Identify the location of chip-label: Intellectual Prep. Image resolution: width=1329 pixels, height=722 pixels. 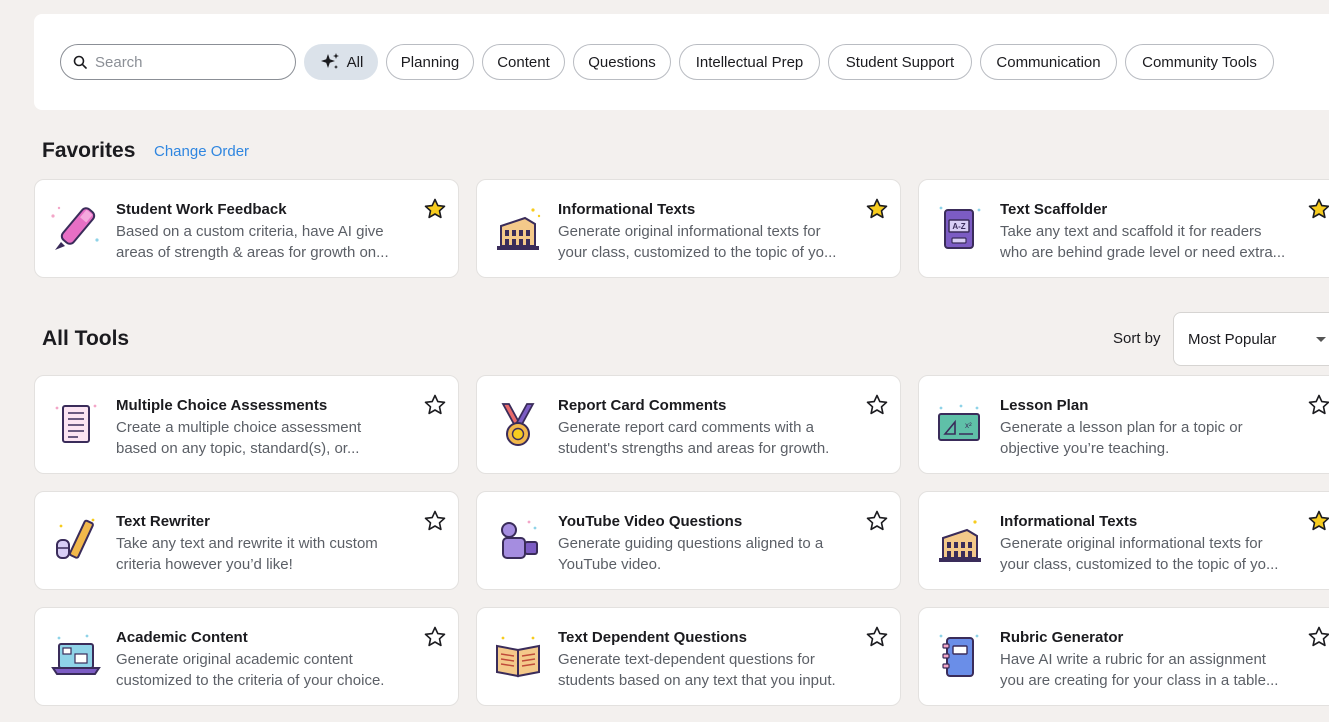
(749, 62).